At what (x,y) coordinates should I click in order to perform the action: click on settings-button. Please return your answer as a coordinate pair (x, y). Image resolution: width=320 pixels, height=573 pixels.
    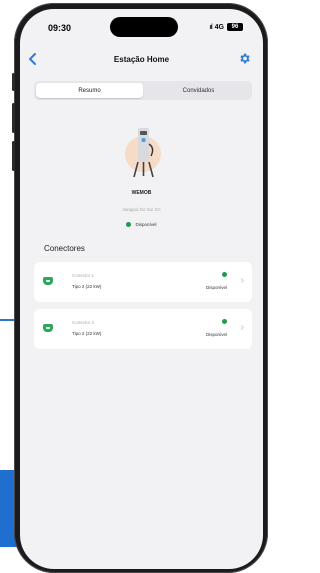
    Looking at the image, I should click on (244, 58).